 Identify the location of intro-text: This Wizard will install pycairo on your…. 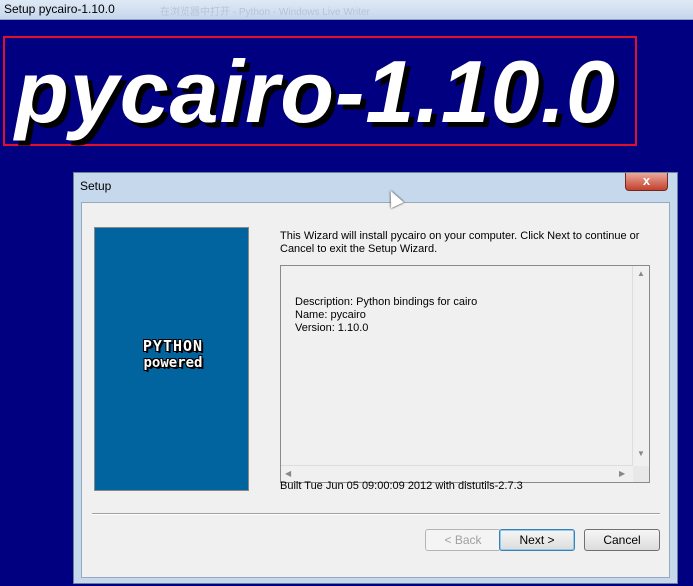
(460, 242).